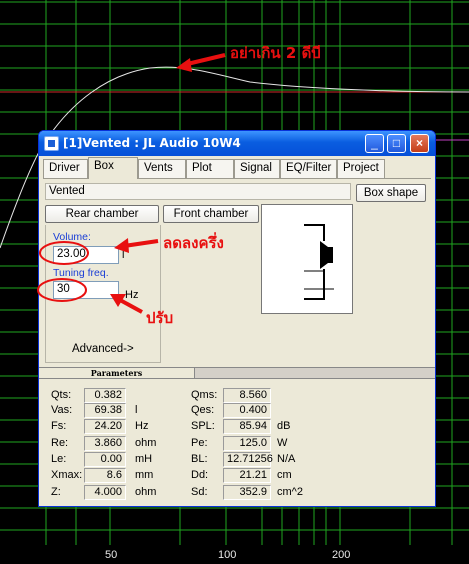 This screenshot has height=564, width=469. What do you see at coordinates (247, 492) in the screenshot?
I see `param-value-sd: 352.9` at bounding box center [247, 492].